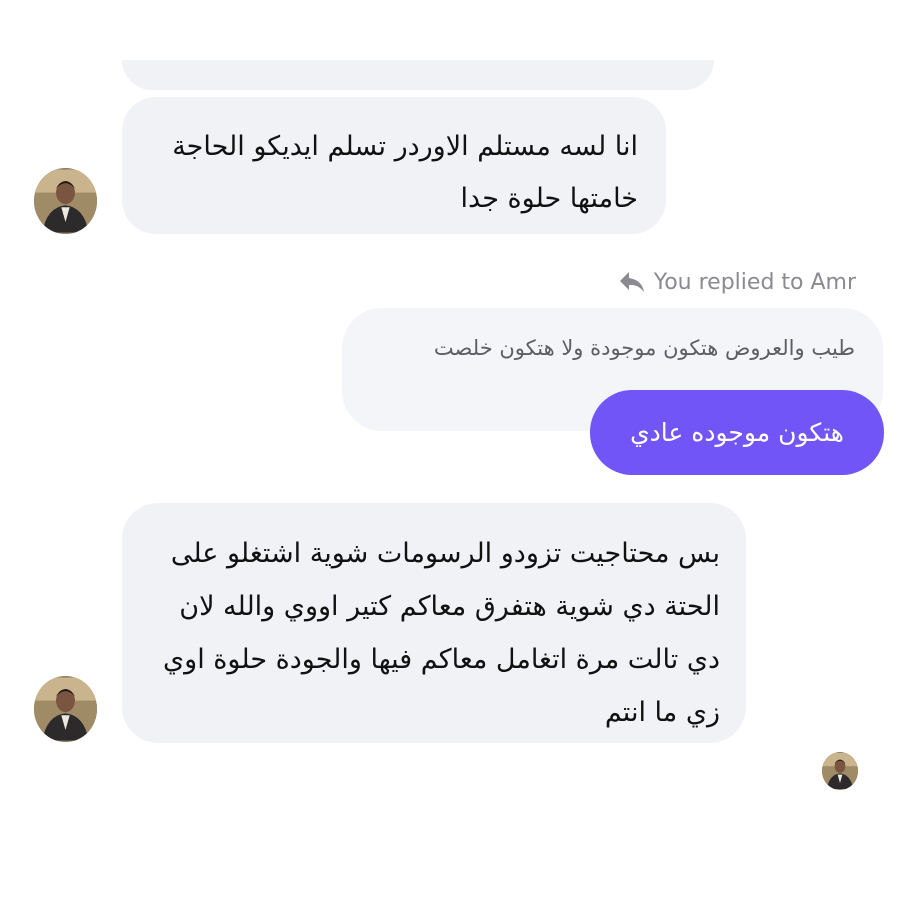 This screenshot has width=900, height=900. I want to click on reply-indicator-text: You replied to Amr, so click(754, 282).